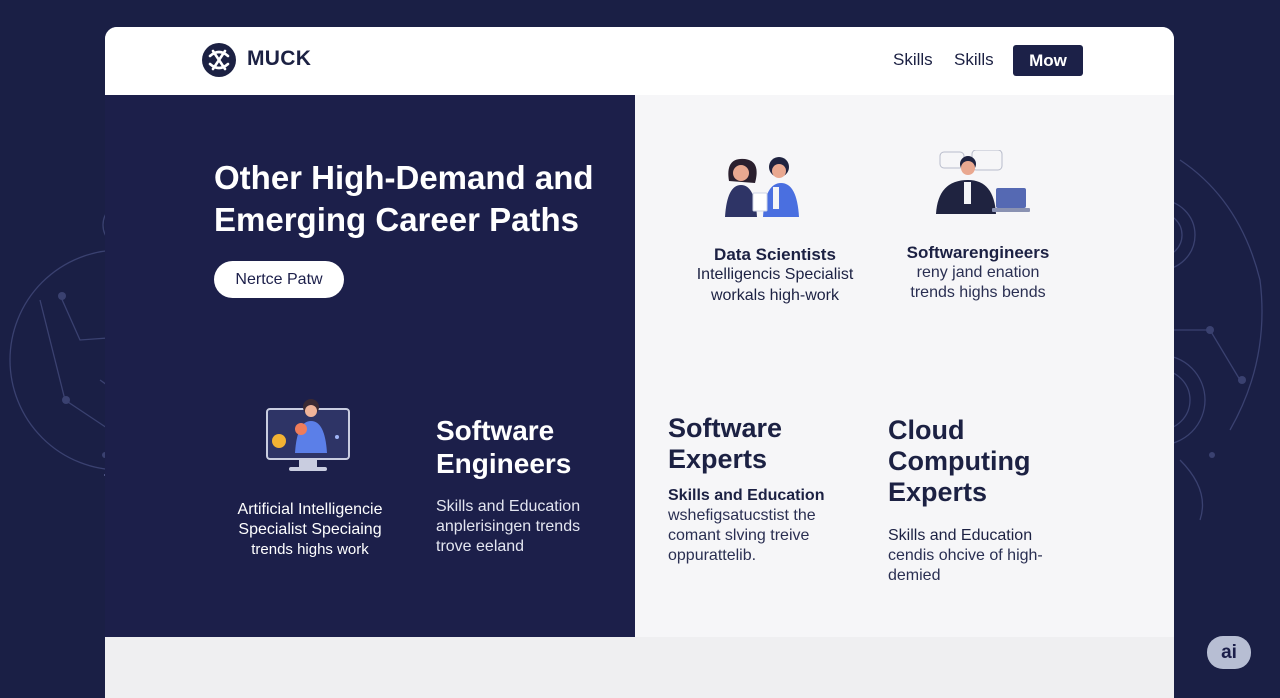  Describe the element at coordinates (508, 526) in the screenshot. I see `software-engineers-line2: anplerisingen trends` at that location.